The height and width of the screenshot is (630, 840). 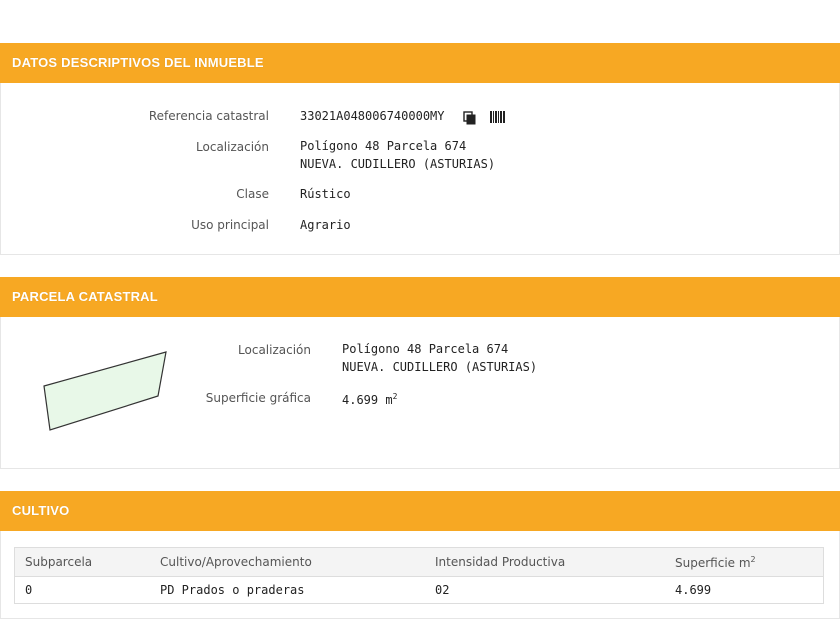 I want to click on cell-cultivo: PD Prados o praderas, so click(x=232, y=590).